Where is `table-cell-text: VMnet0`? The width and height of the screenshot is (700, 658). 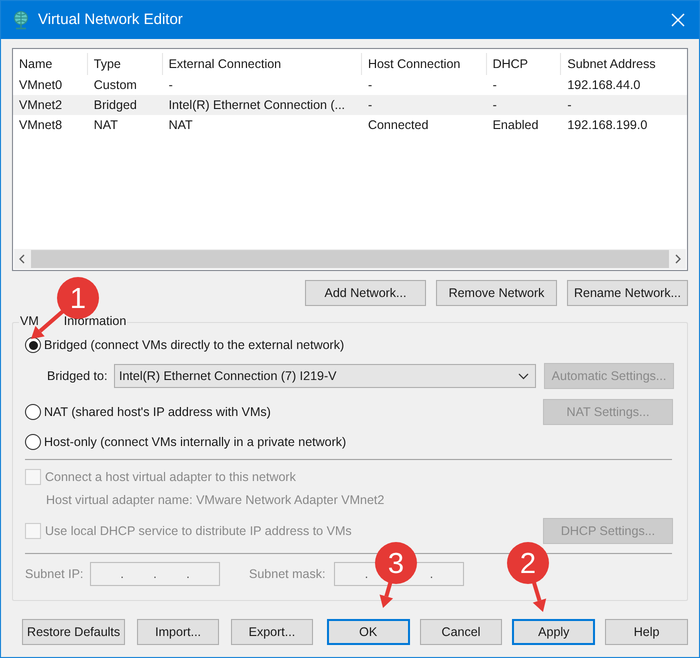
table-cell-text: VMnet0 is located at coordinates (41, 85).